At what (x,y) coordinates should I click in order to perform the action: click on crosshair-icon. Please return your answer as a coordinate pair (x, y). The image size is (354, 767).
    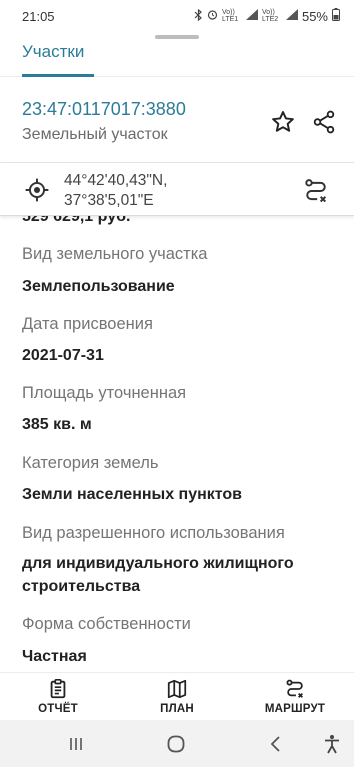
    Looking at the image, I should click on (37, 190).